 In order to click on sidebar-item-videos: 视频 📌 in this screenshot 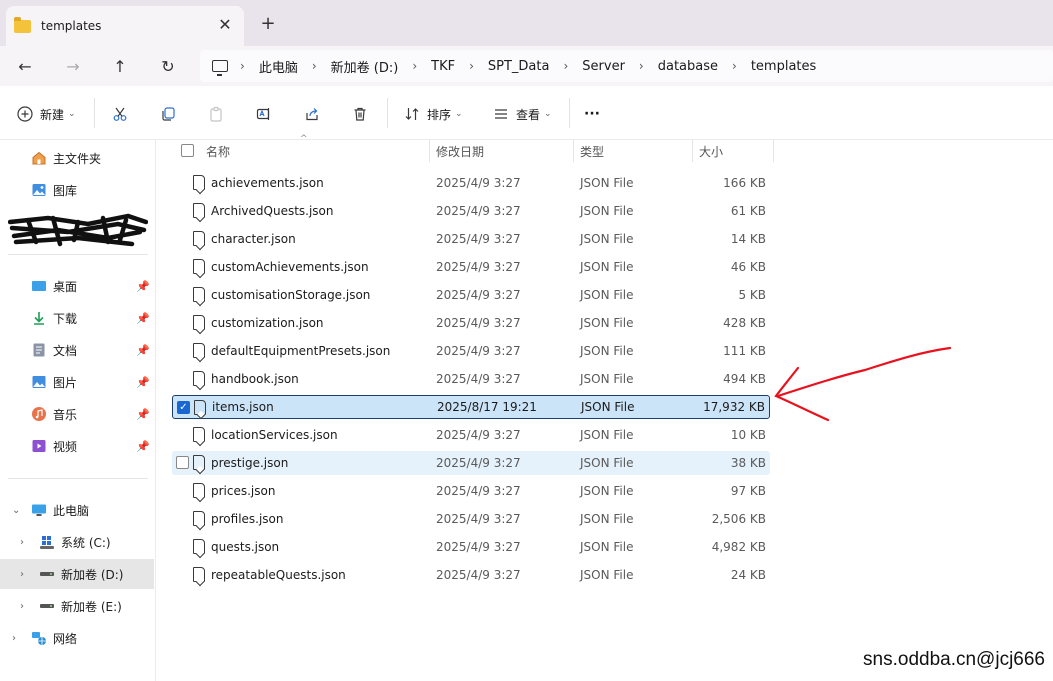, I will do `click(77, 446)`.